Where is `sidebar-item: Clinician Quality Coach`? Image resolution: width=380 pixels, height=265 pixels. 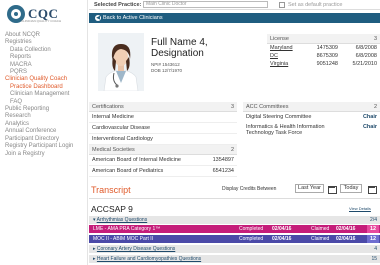 sidebar-item: Clinician Quality Coach is located at coordinates (46, 79).